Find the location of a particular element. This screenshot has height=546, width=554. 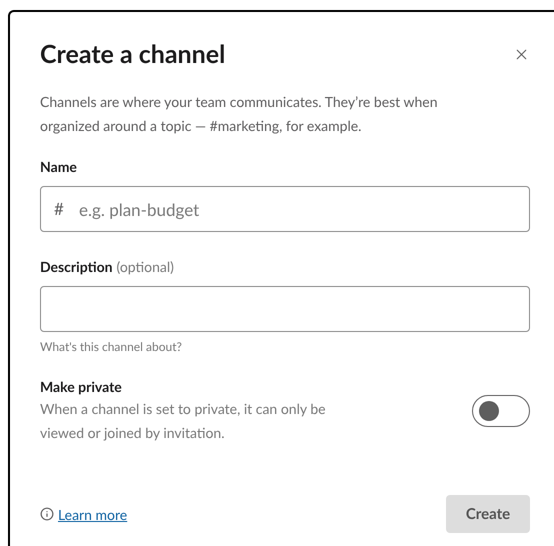

description-field is located at coordinates (285, 309).